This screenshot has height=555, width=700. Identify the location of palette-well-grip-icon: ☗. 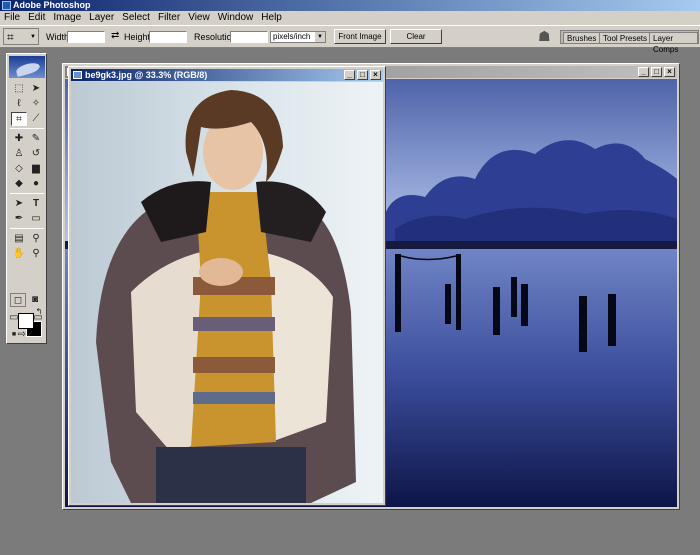
(546, 36).